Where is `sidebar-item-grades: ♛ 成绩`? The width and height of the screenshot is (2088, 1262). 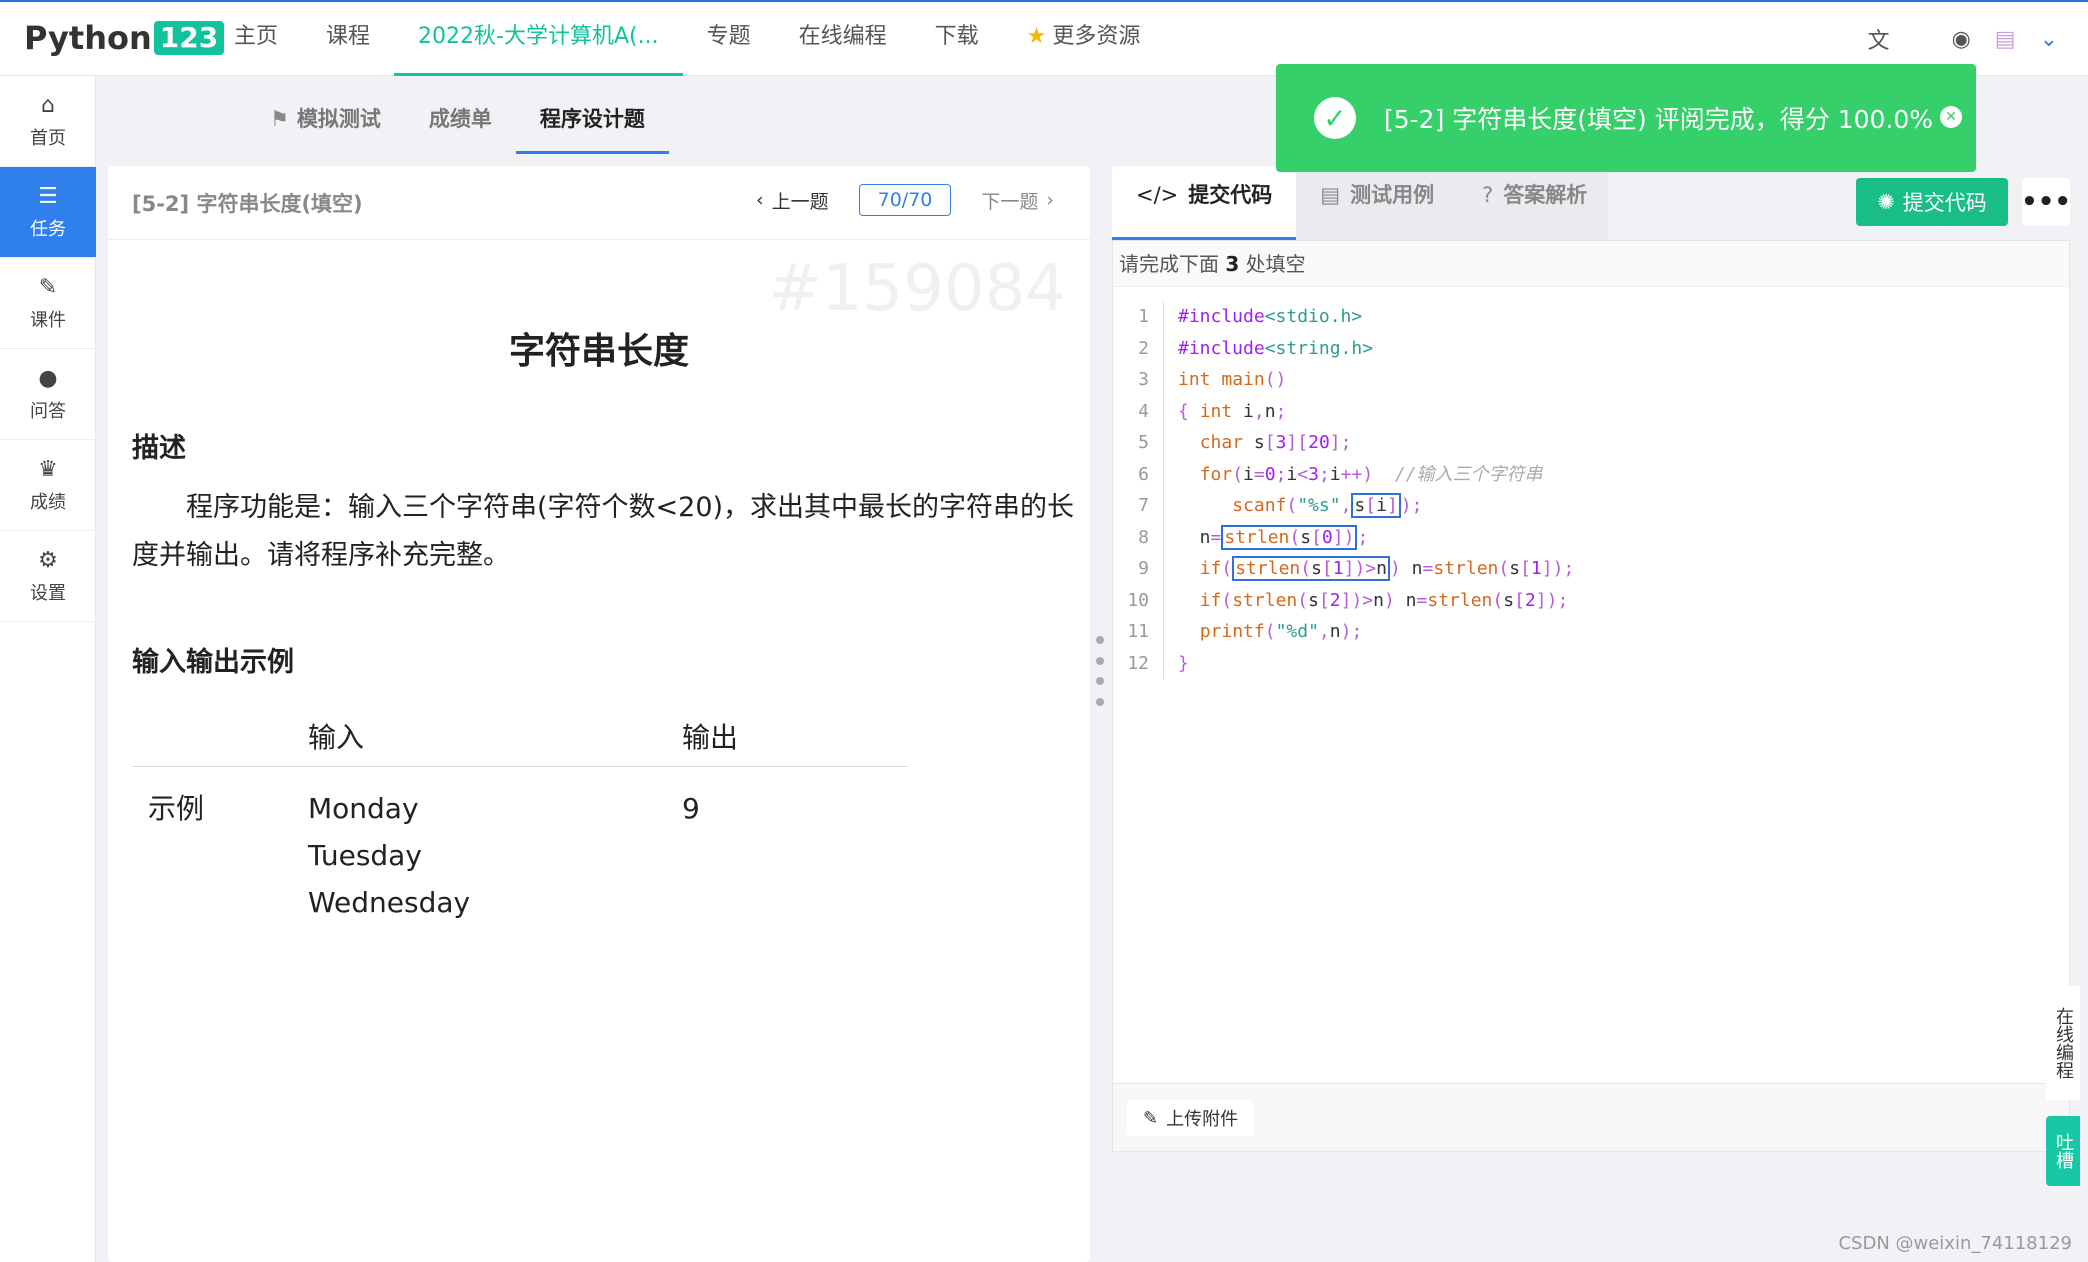 sidebar-item-grades: ♛ 成绩 is located at coordinates (48, 485).